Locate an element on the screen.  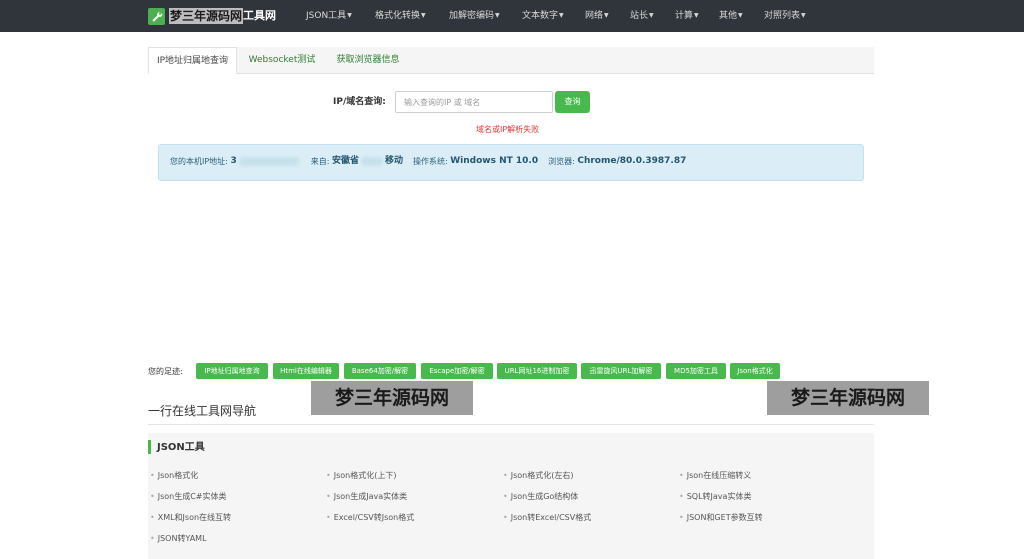
error-message: 域名或IP解析失败 is located at coordinates (508, 129).